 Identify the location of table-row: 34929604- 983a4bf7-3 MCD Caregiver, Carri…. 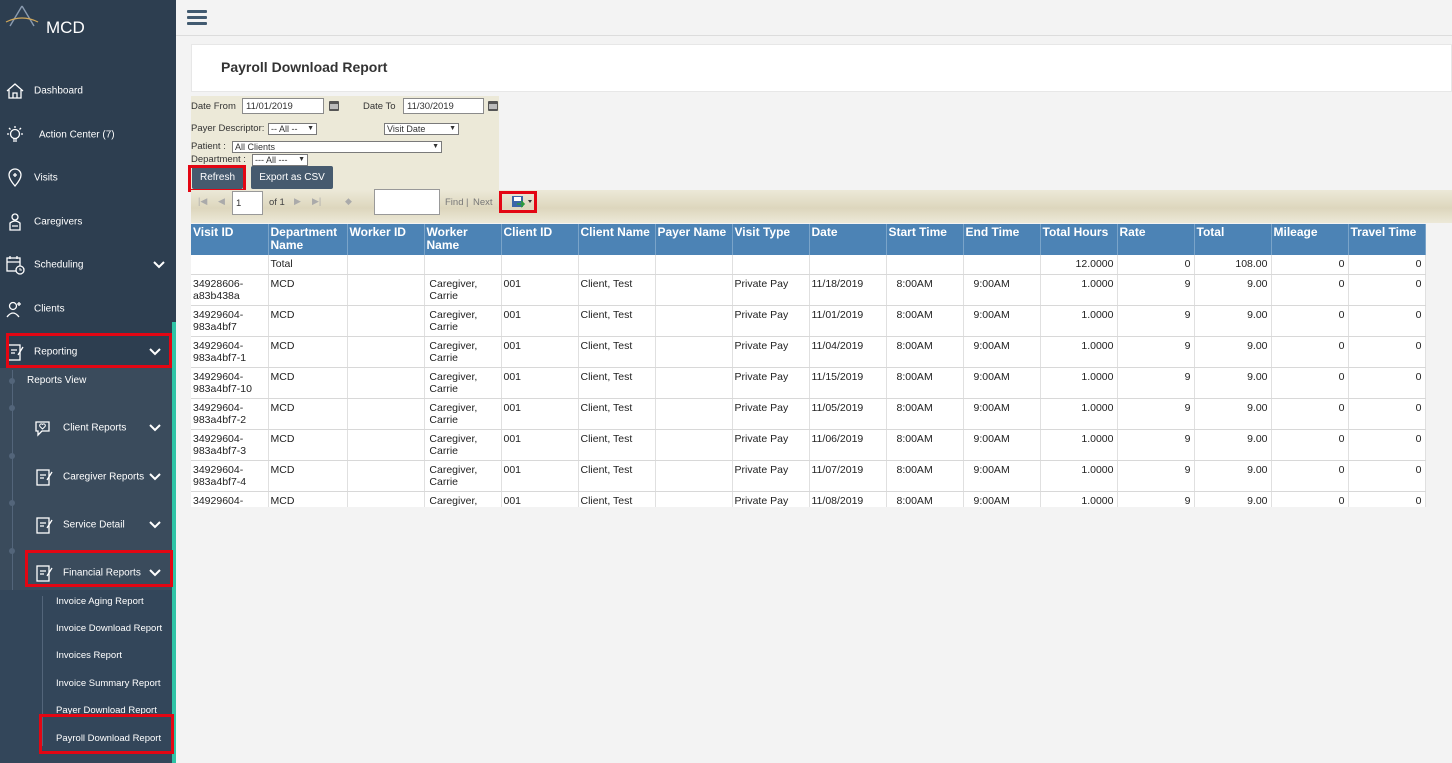
(808, 445).